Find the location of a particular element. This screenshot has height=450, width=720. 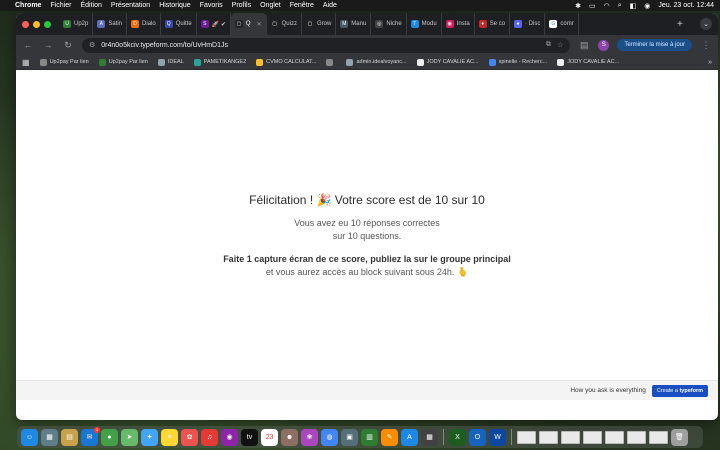

dock-finder-icon: ☺ is located at coordinates (29, 437).